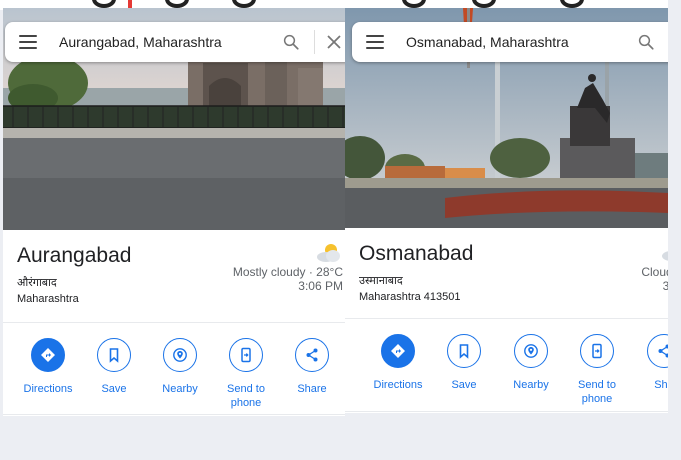 This screenshot has width=681, height=460. Describe the element at coordinates (311, 367) in the screenshot. I see `share-button: Share` at that location.